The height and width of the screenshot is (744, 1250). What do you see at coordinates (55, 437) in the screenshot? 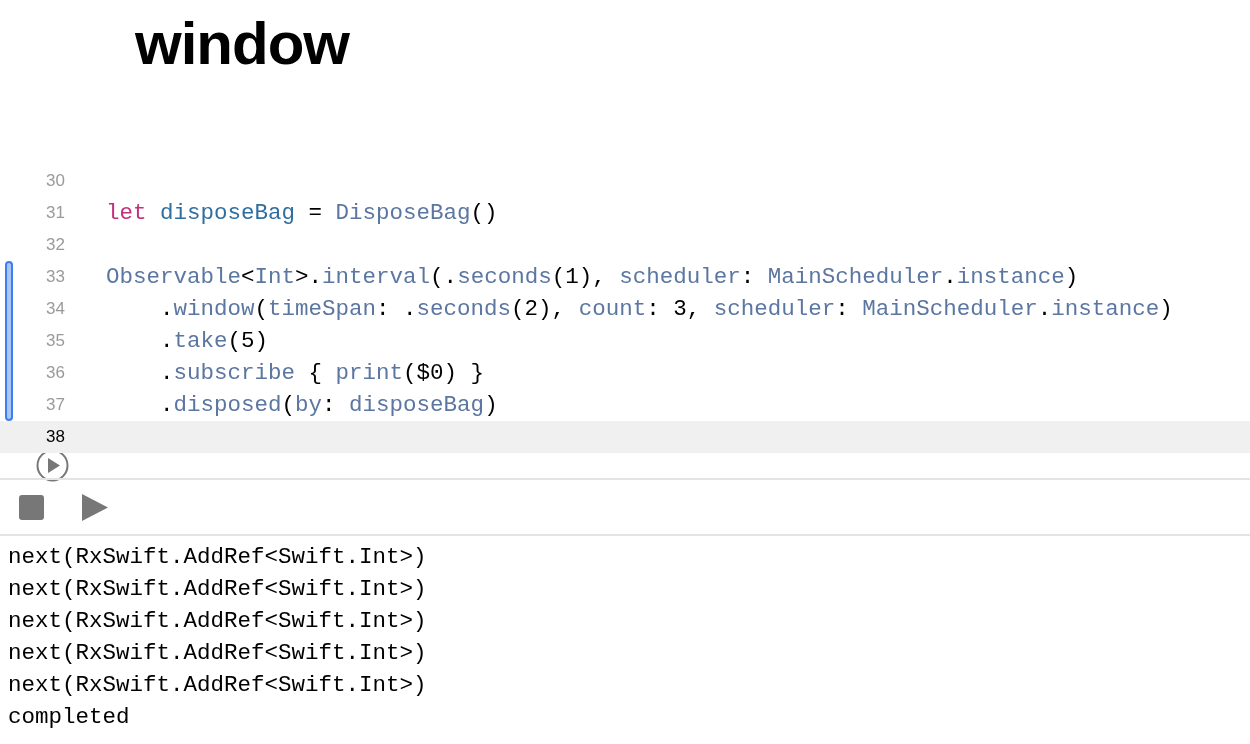
I see `line-number: 38` at bounding box center [55, 437].